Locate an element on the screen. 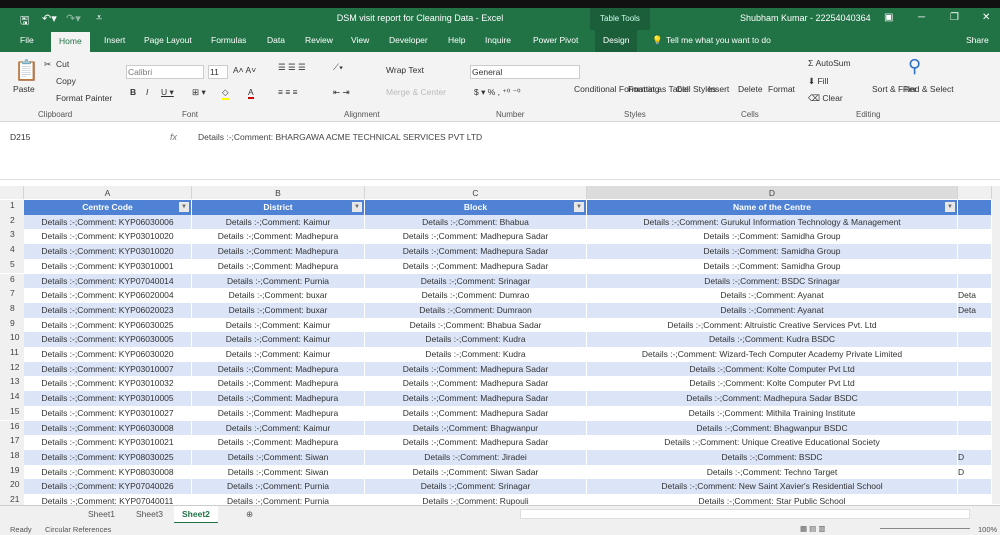 The width and height of the screenshot is (1000, 535). orientation-icon: ⟋▾ is located at coordinates (338, 67).